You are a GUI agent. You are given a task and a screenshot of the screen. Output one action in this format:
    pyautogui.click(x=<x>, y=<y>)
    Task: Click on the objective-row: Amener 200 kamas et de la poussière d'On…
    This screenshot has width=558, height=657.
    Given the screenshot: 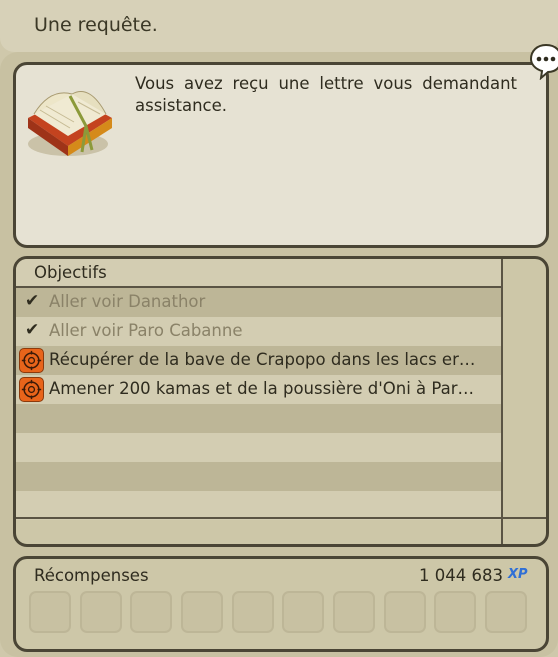 What is the action you would take?
    pyautogui.click(x=258, y=389)
    